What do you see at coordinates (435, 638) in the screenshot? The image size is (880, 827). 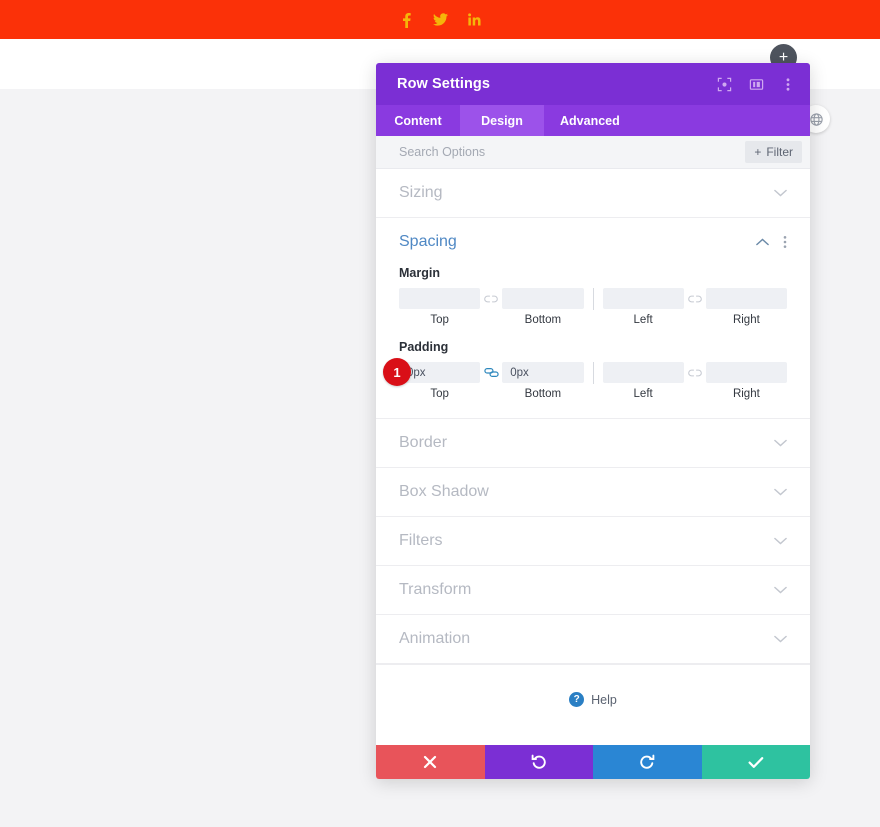 I see `section-animation-title: Animation` at bounding box center [435, 638].